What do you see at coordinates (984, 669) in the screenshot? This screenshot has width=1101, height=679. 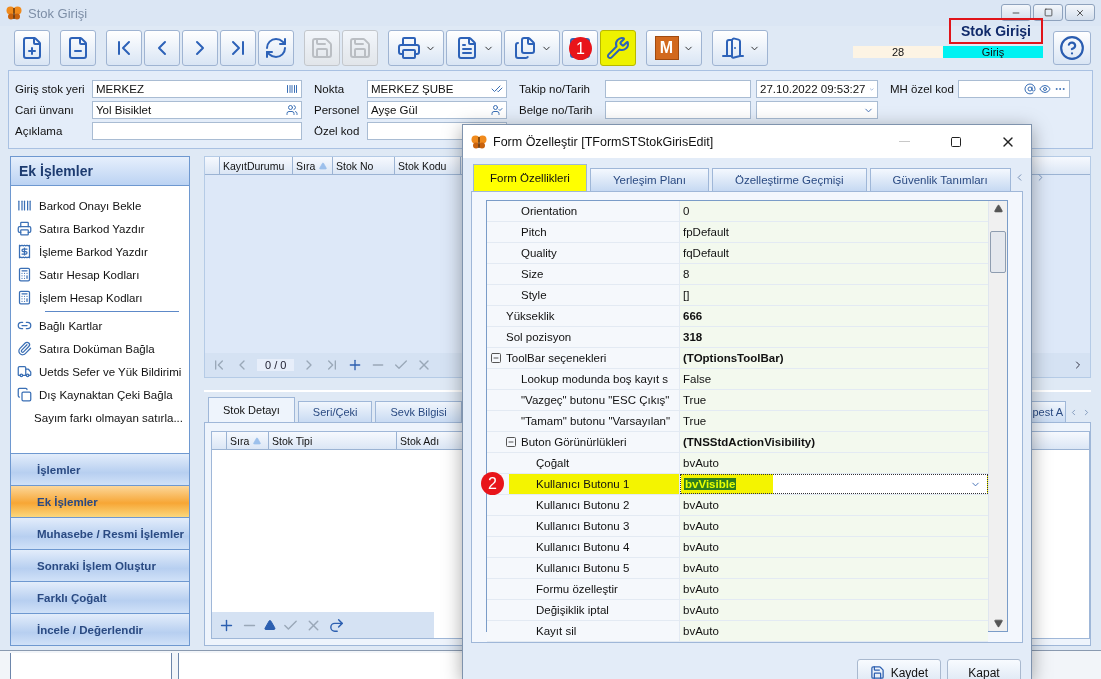 I see `close-dialog-button: Kapat` at bounding box center [984, 669].